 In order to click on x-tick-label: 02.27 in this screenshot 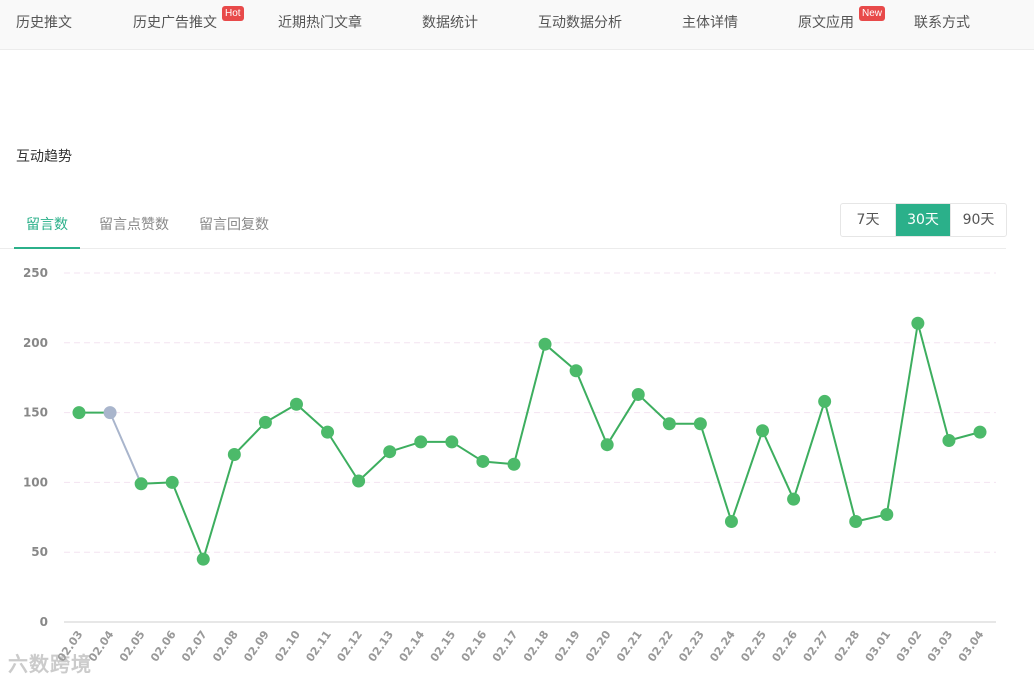, I will do `click(816, 646)`.